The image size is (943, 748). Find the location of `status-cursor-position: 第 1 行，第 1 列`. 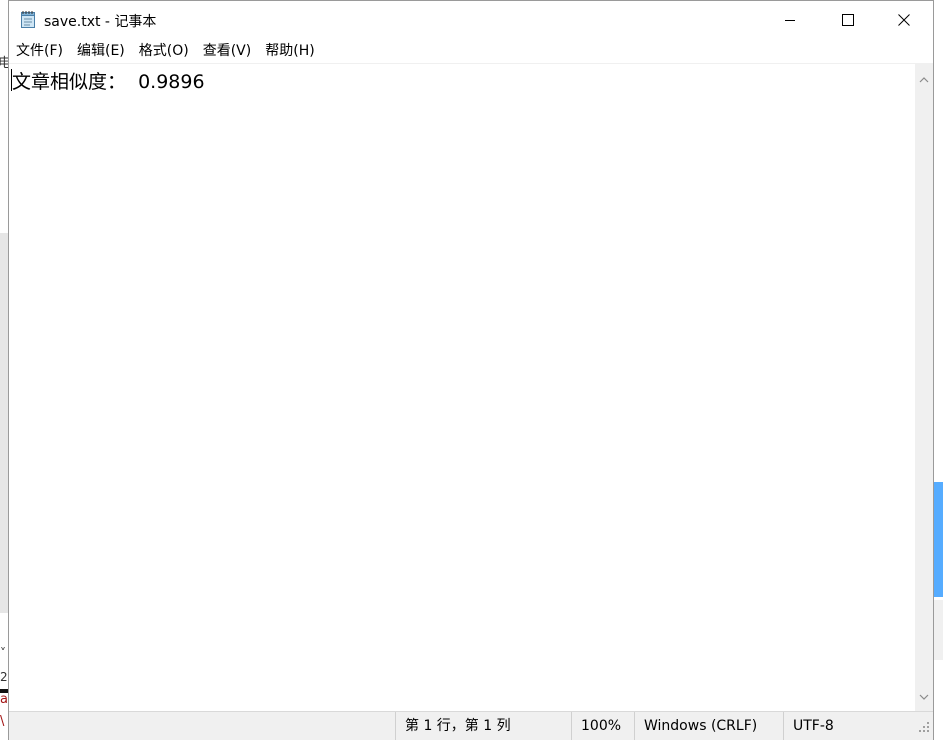

status-cursor-position: 第 1 行，第 1 列 is located at coordinates (487, 726).